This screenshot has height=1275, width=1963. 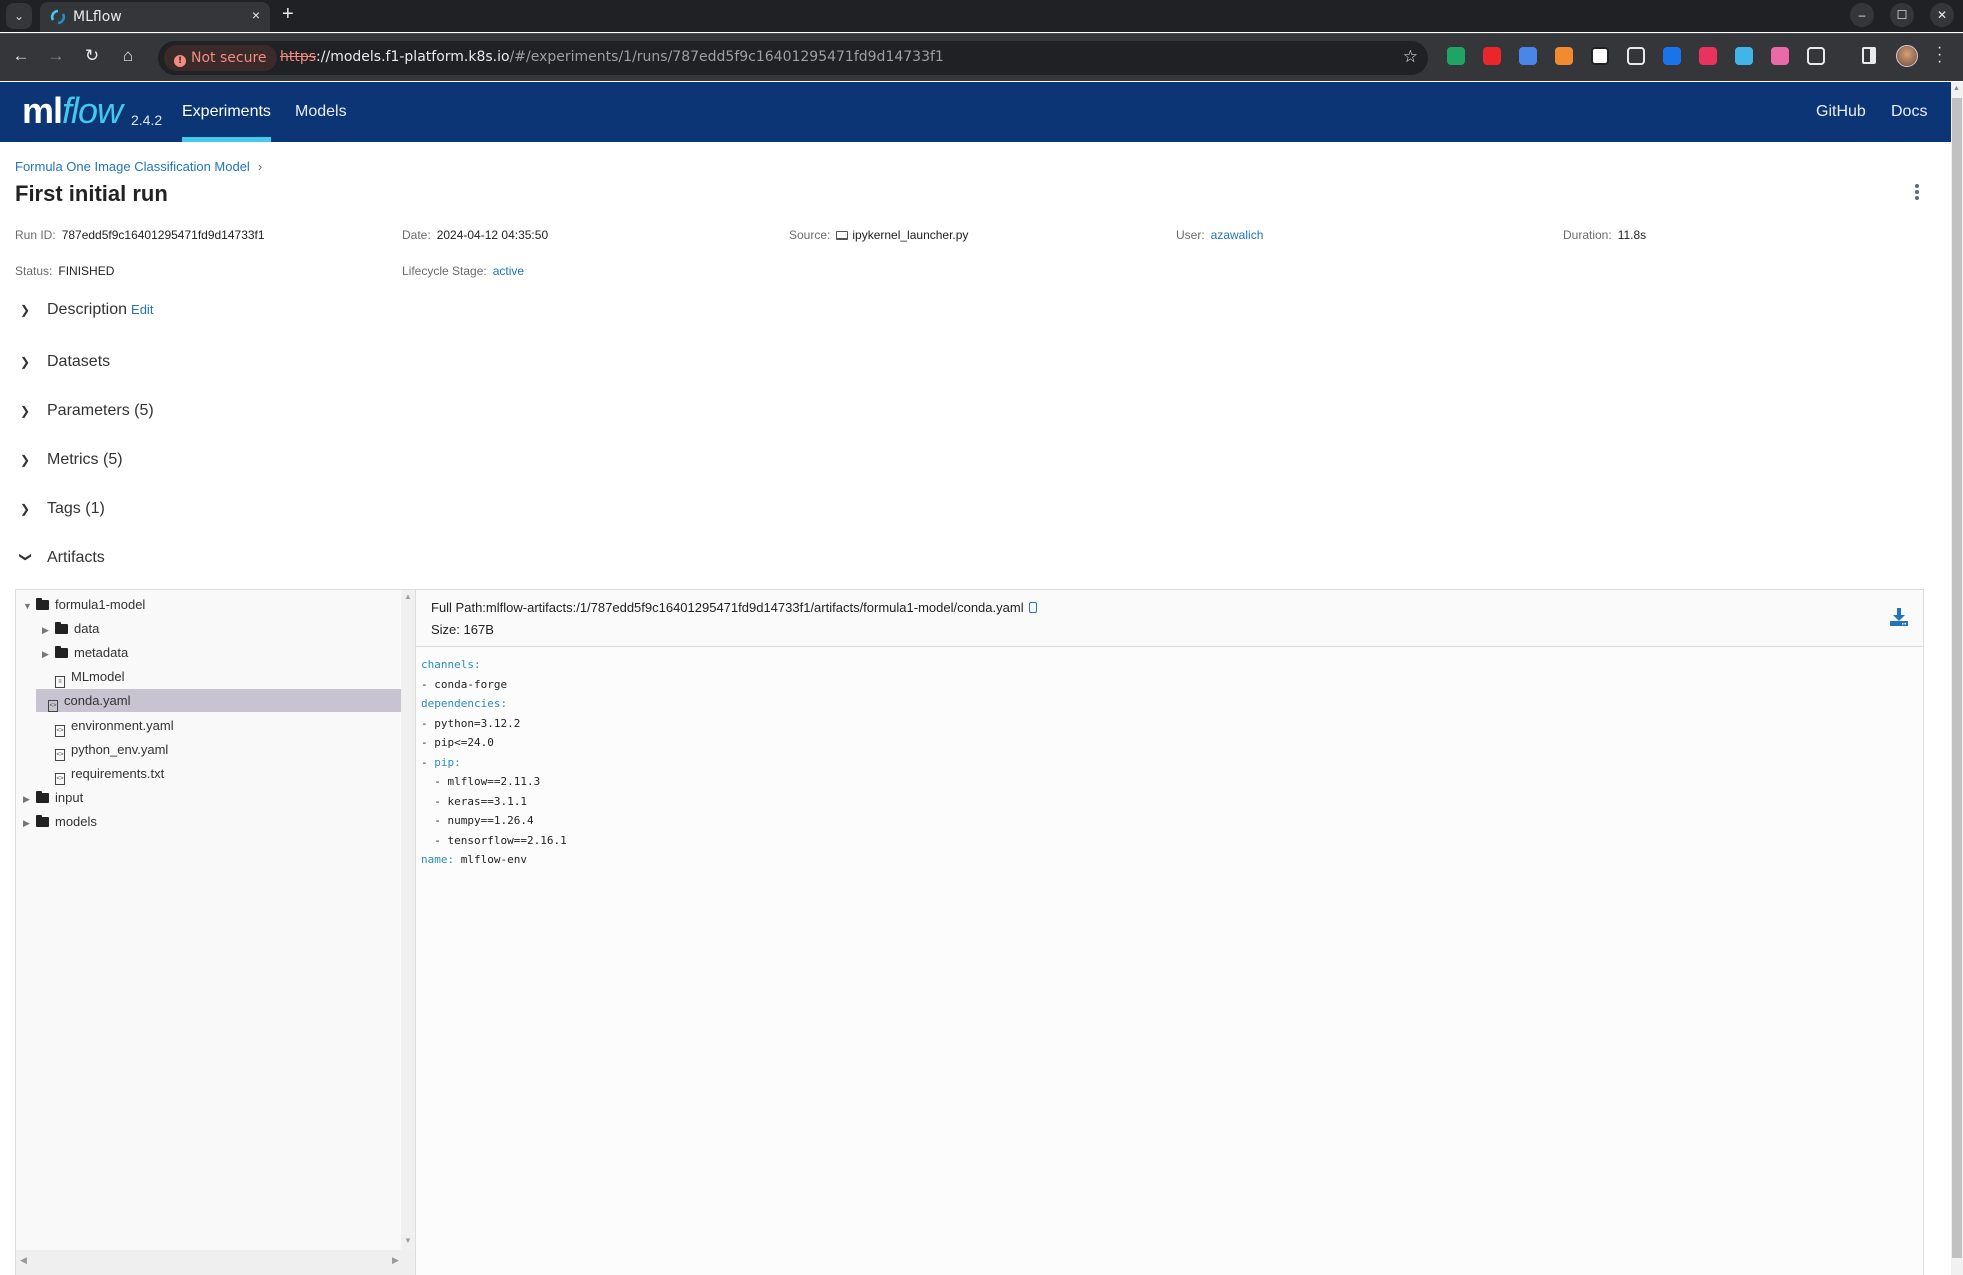 I want to click on warning-icon: !, so click(x=180, y=61).